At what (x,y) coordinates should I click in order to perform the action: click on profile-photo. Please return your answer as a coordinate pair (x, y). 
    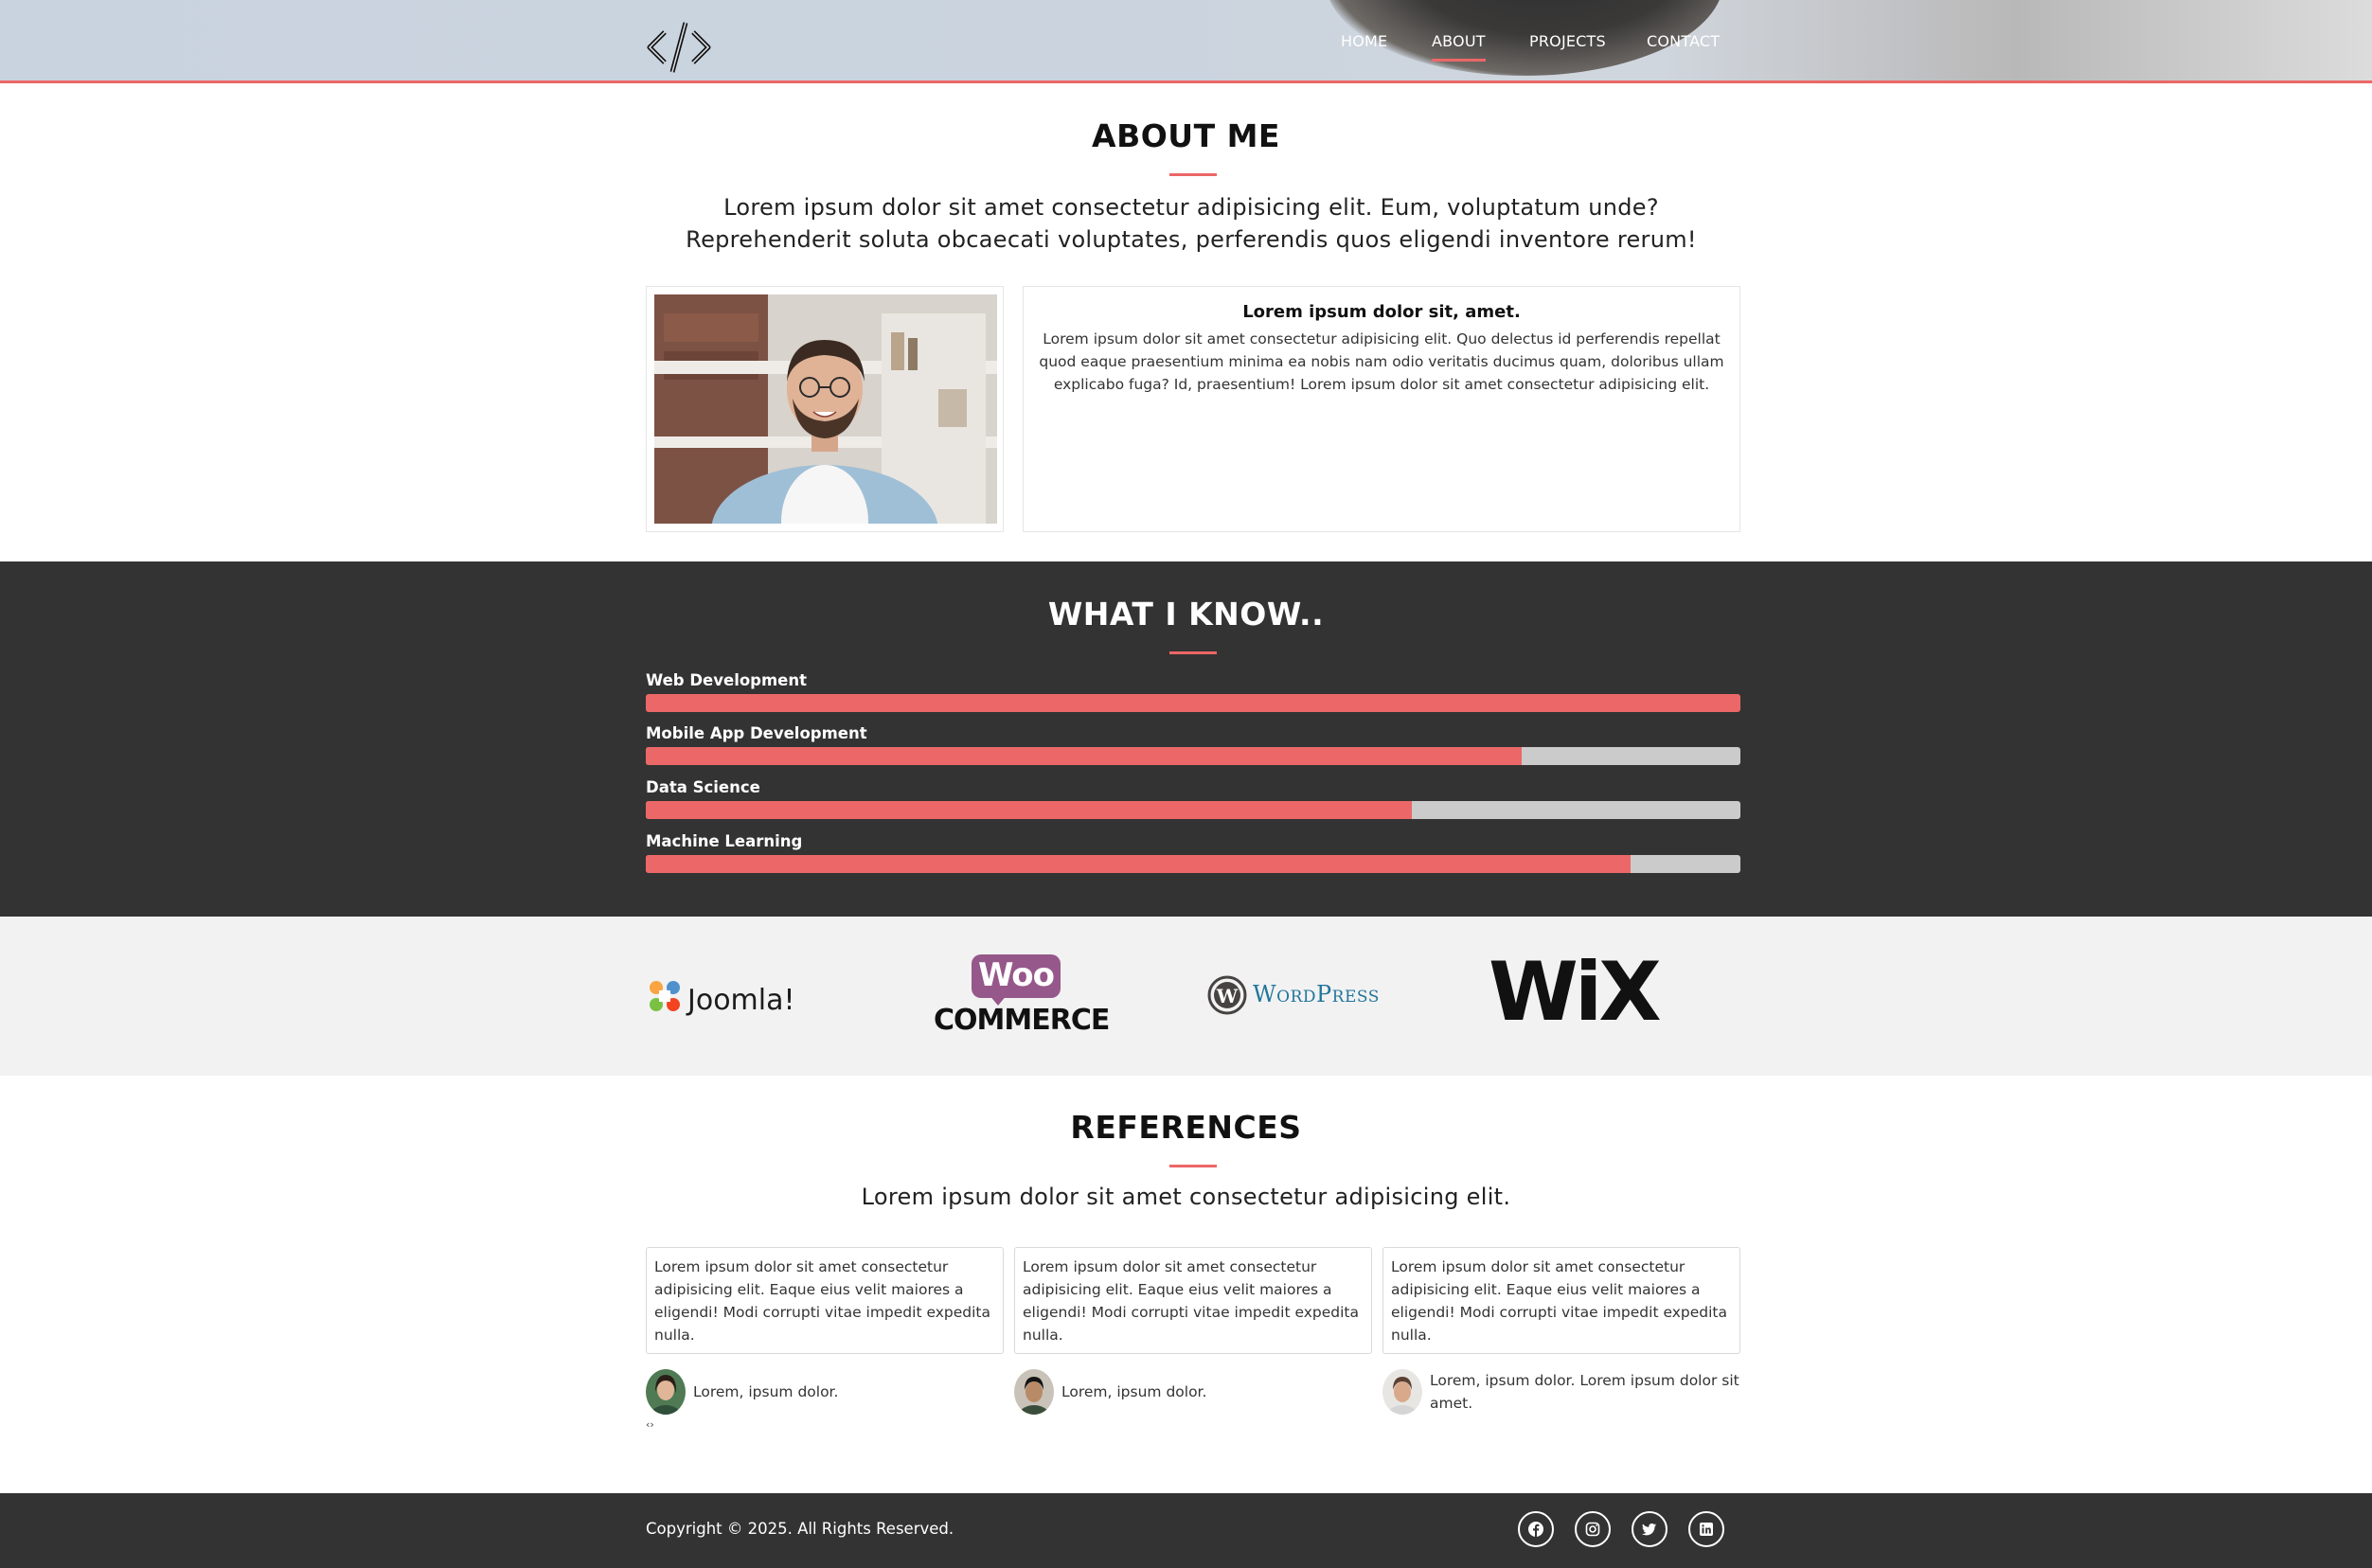
    Looking at the image, I should click on (826, 409).